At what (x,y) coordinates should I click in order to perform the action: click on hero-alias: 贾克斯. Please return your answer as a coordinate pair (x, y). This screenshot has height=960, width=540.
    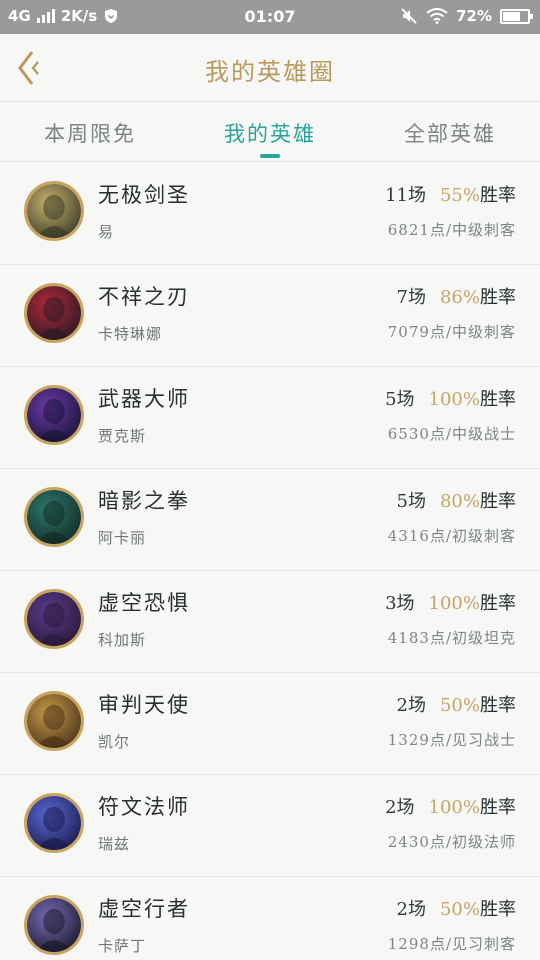
    Looking at the image, I should click on (122, 436).